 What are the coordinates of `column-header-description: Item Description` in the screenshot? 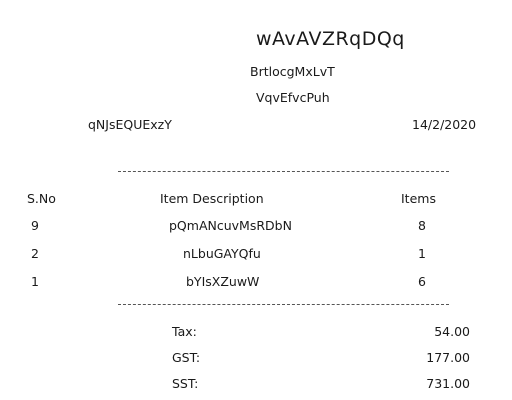 It's located at (212, 198).